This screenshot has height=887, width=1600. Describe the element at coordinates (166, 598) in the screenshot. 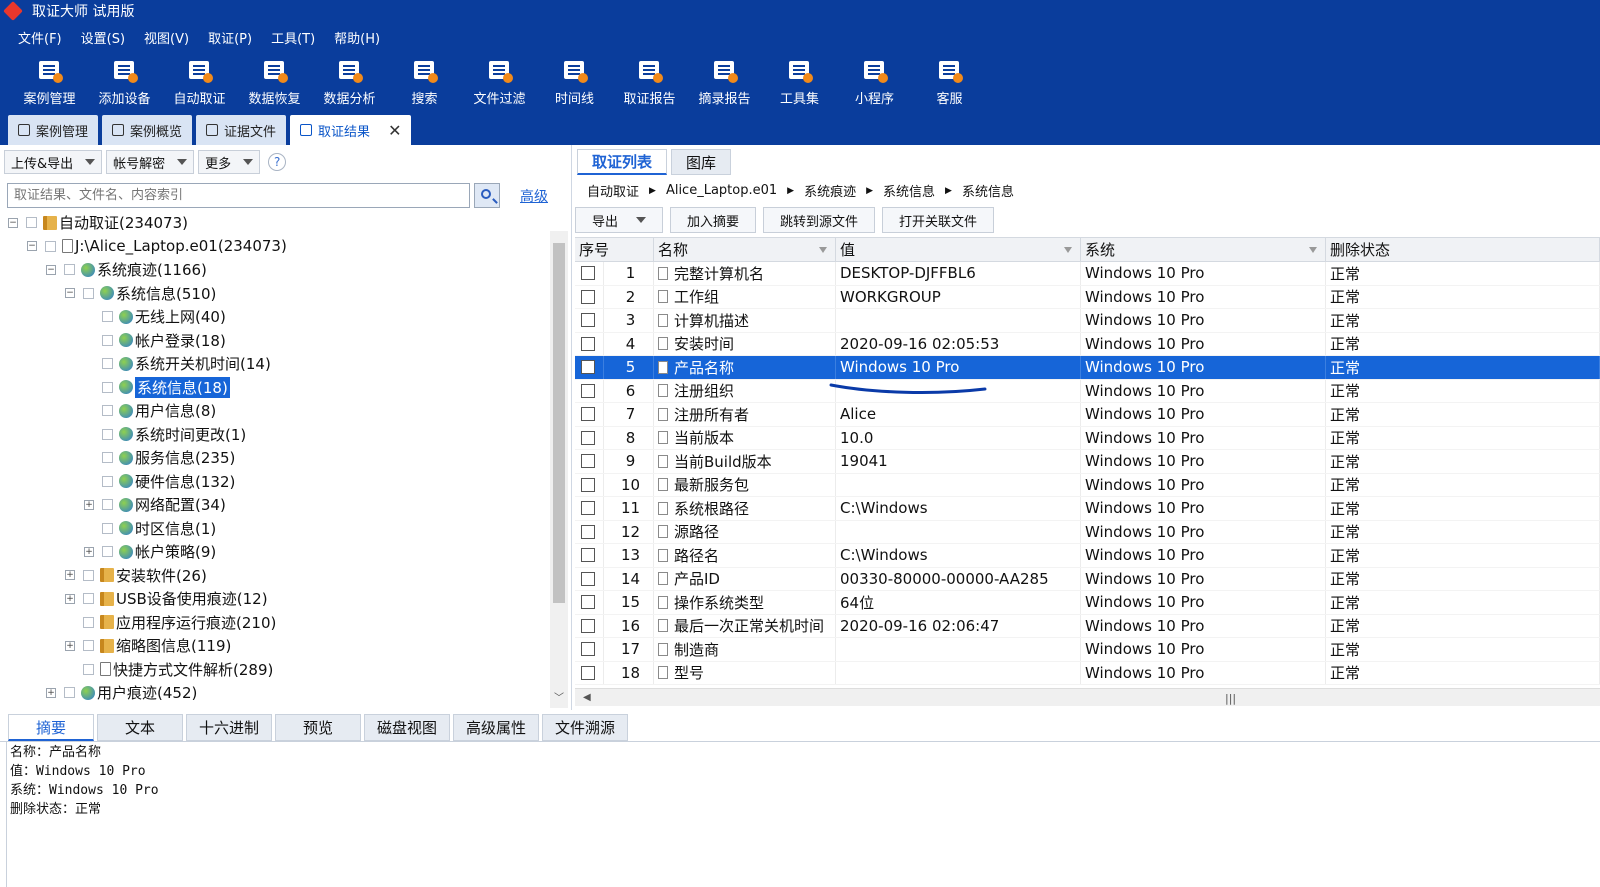

I see `tree-node: + USB设备使用痕迹(12)` at that location.